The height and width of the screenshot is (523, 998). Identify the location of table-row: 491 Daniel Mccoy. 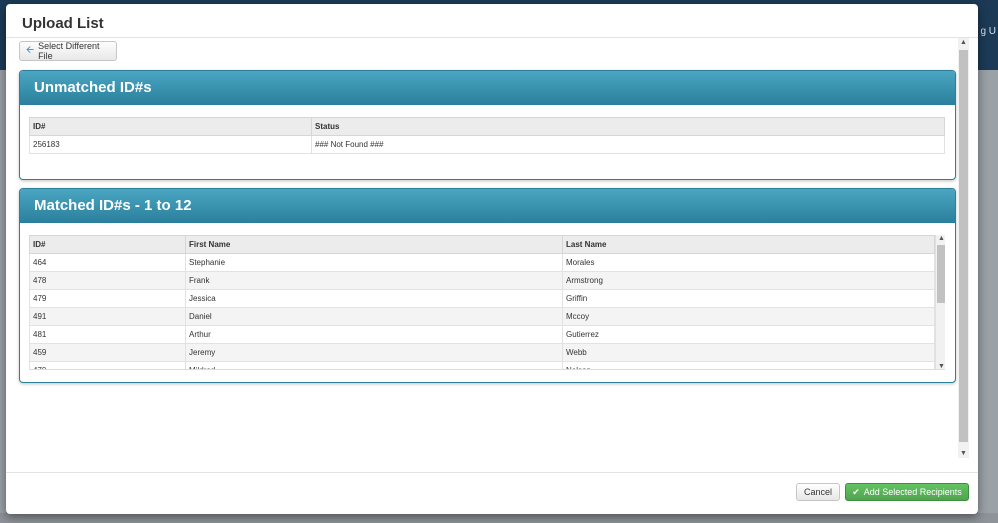
(482, 316).